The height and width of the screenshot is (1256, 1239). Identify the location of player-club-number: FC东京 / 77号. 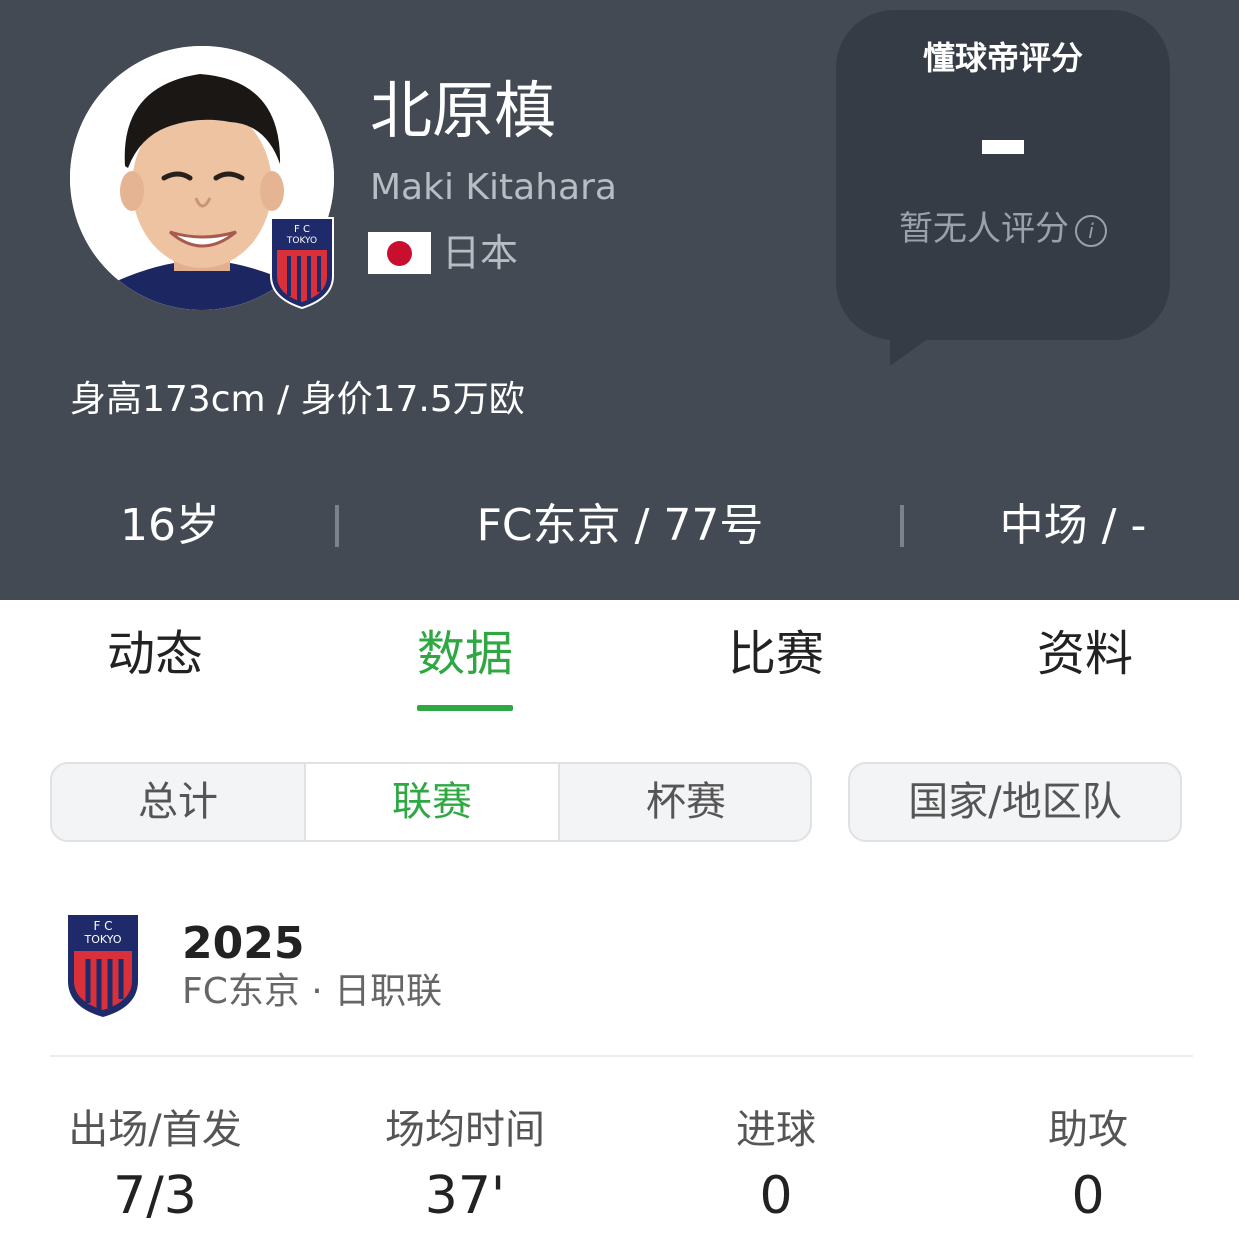
(620, 526).